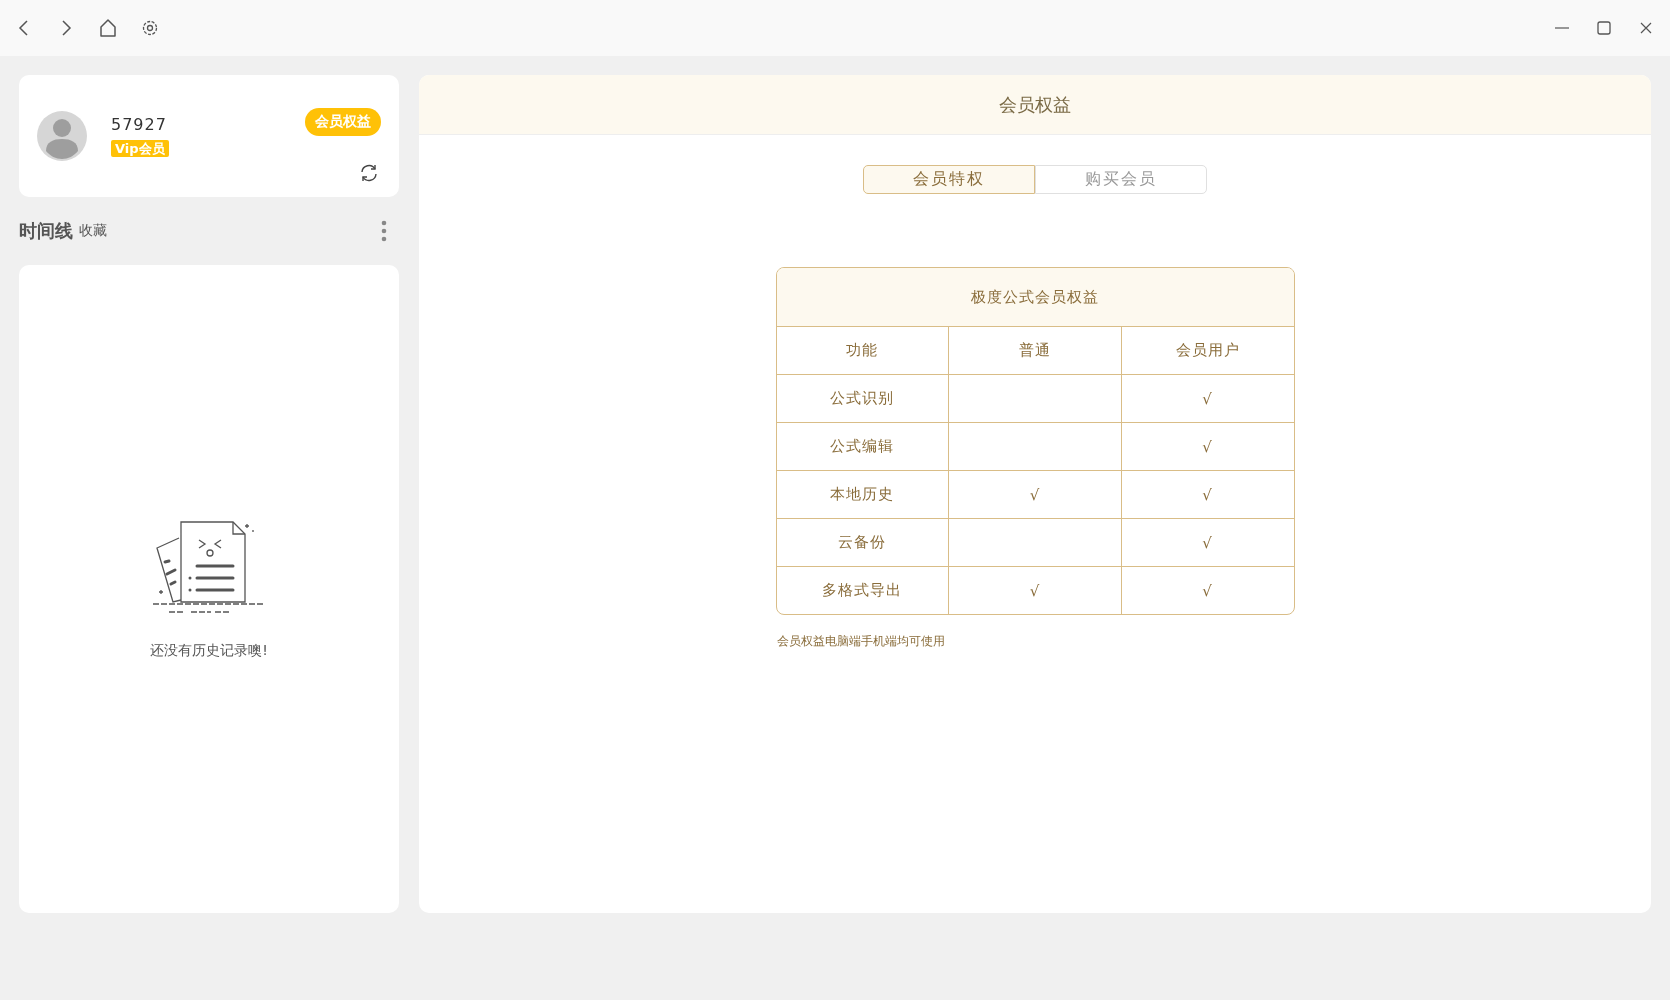 Image resolution: width=1670 pixels, height=1000 pixels. I want to click on maximize-icon, so click(1604, 28).